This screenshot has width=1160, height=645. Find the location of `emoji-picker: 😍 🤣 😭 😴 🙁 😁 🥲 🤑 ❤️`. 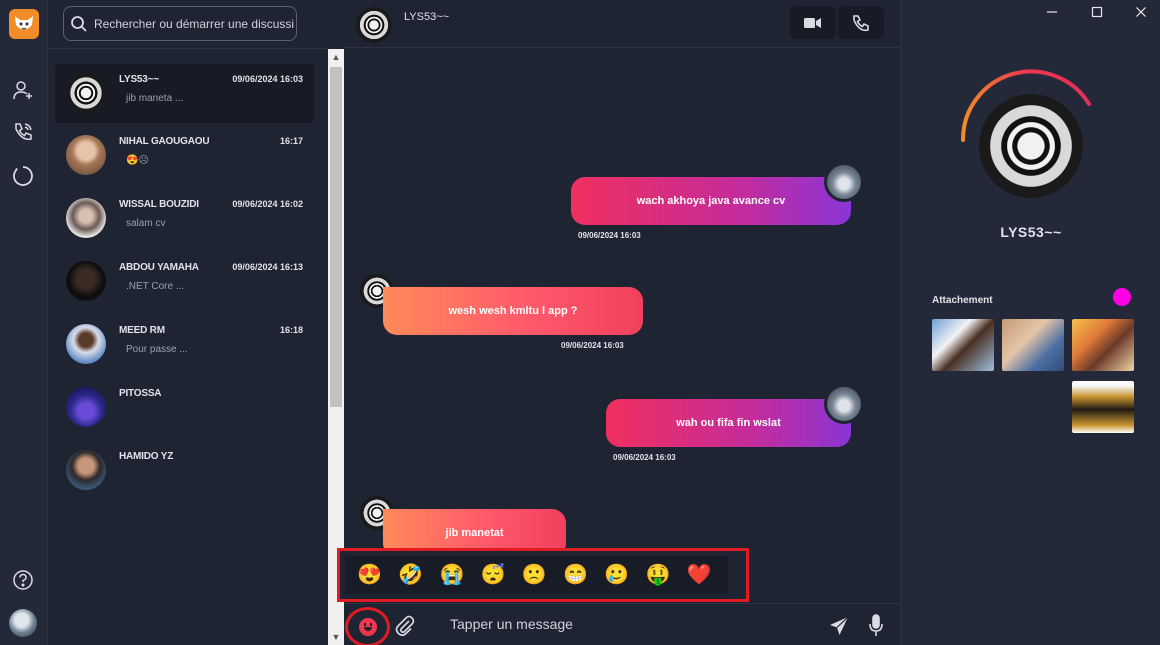

emoji-picker: 😍 🤣 😭 😴 🙁 😁 🥲 🤑 ❤️ is located at coordinates (543, 575).